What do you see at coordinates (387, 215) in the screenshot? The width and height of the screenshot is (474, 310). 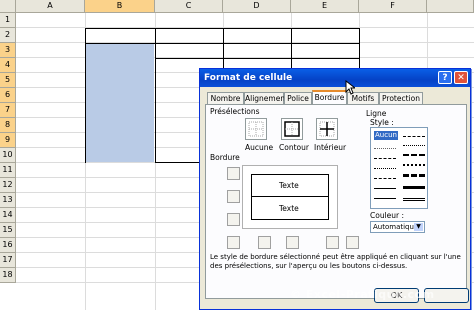 I see `color-label: Couleur :` at bounding box center [387, 215].